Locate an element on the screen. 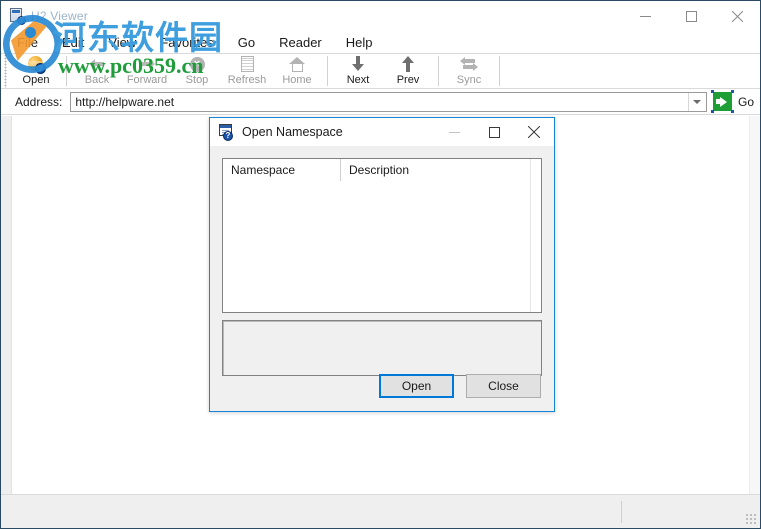 This screenshot has width=761, height=529. window-controls is located at coordinates (691, 16).